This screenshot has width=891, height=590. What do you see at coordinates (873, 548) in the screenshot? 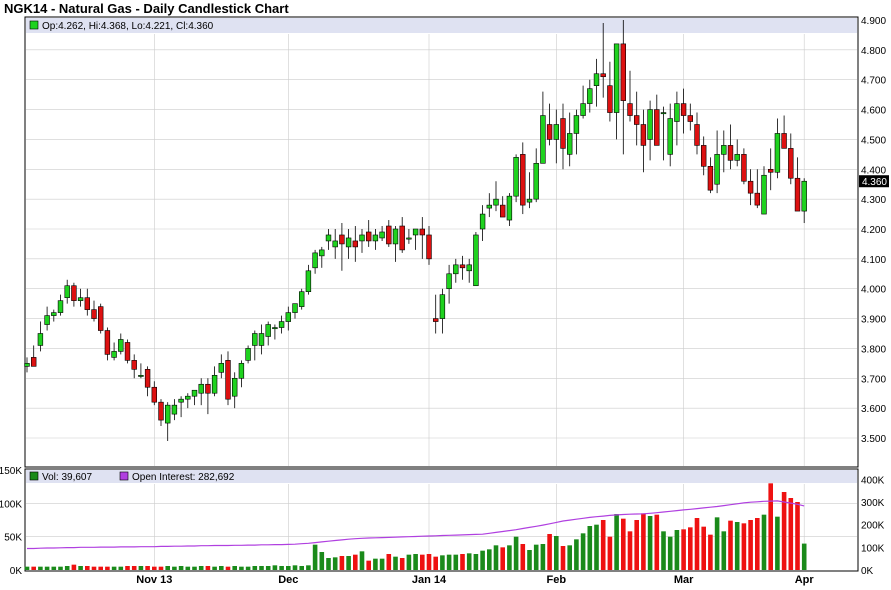
I see `volume-right-tick-label: 100K` at bounding box center [873, 548].